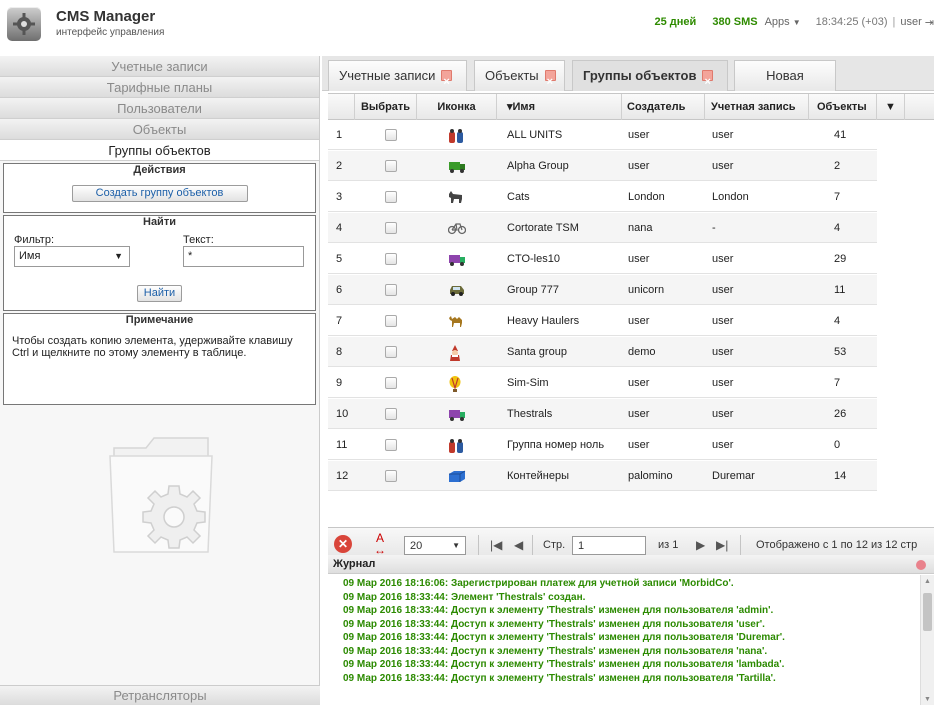 The height and width of the screenshot is (705, 934). What do you see at coordinates (159, 170) in the screenshot?
I see `actions-title: Действия` at bounding box center [159, 170].